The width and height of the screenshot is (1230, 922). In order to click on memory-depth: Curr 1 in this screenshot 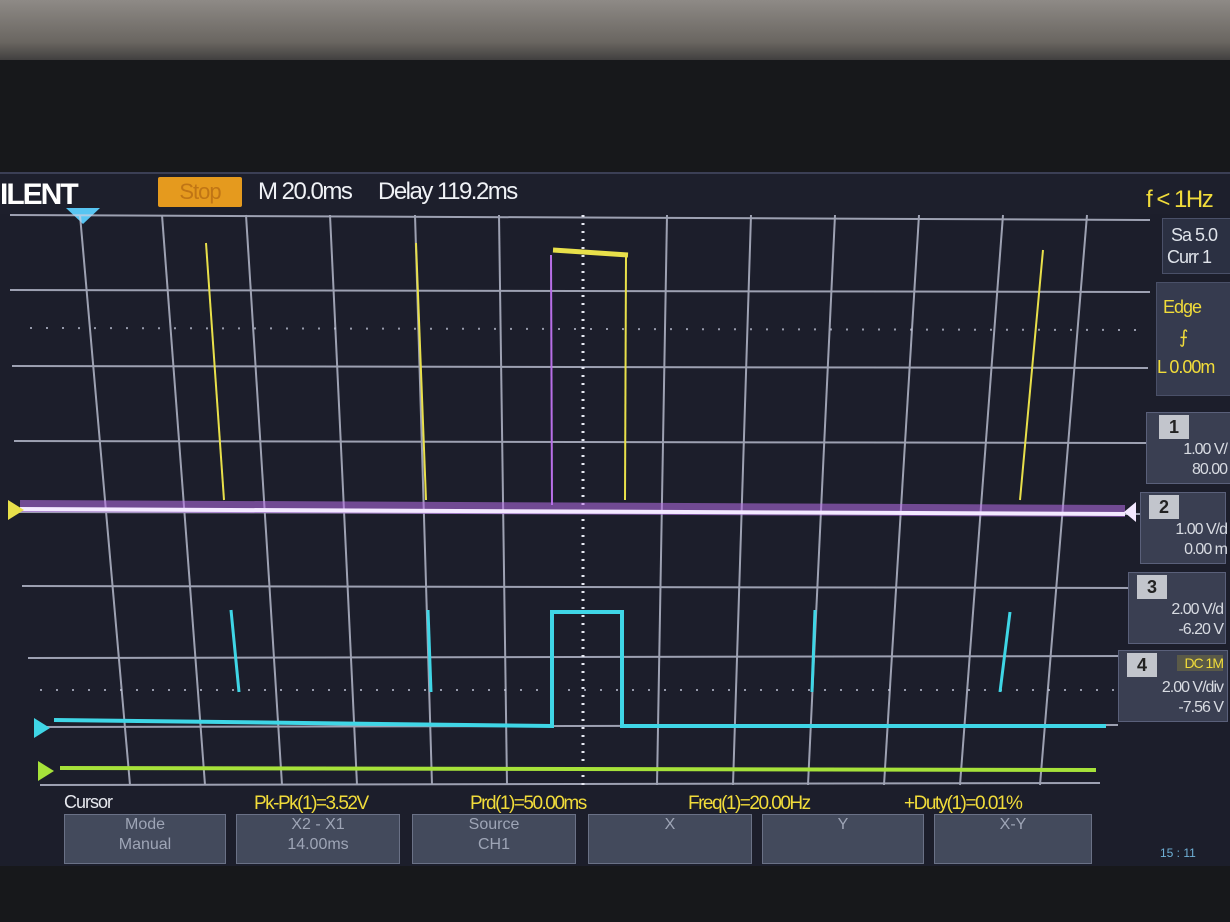, I will do `click(1189, 257)`.